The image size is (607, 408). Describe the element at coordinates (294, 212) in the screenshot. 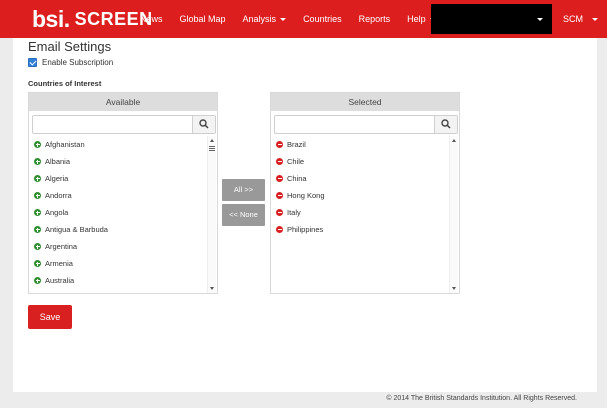

I see `country-name: Italy` at that location.